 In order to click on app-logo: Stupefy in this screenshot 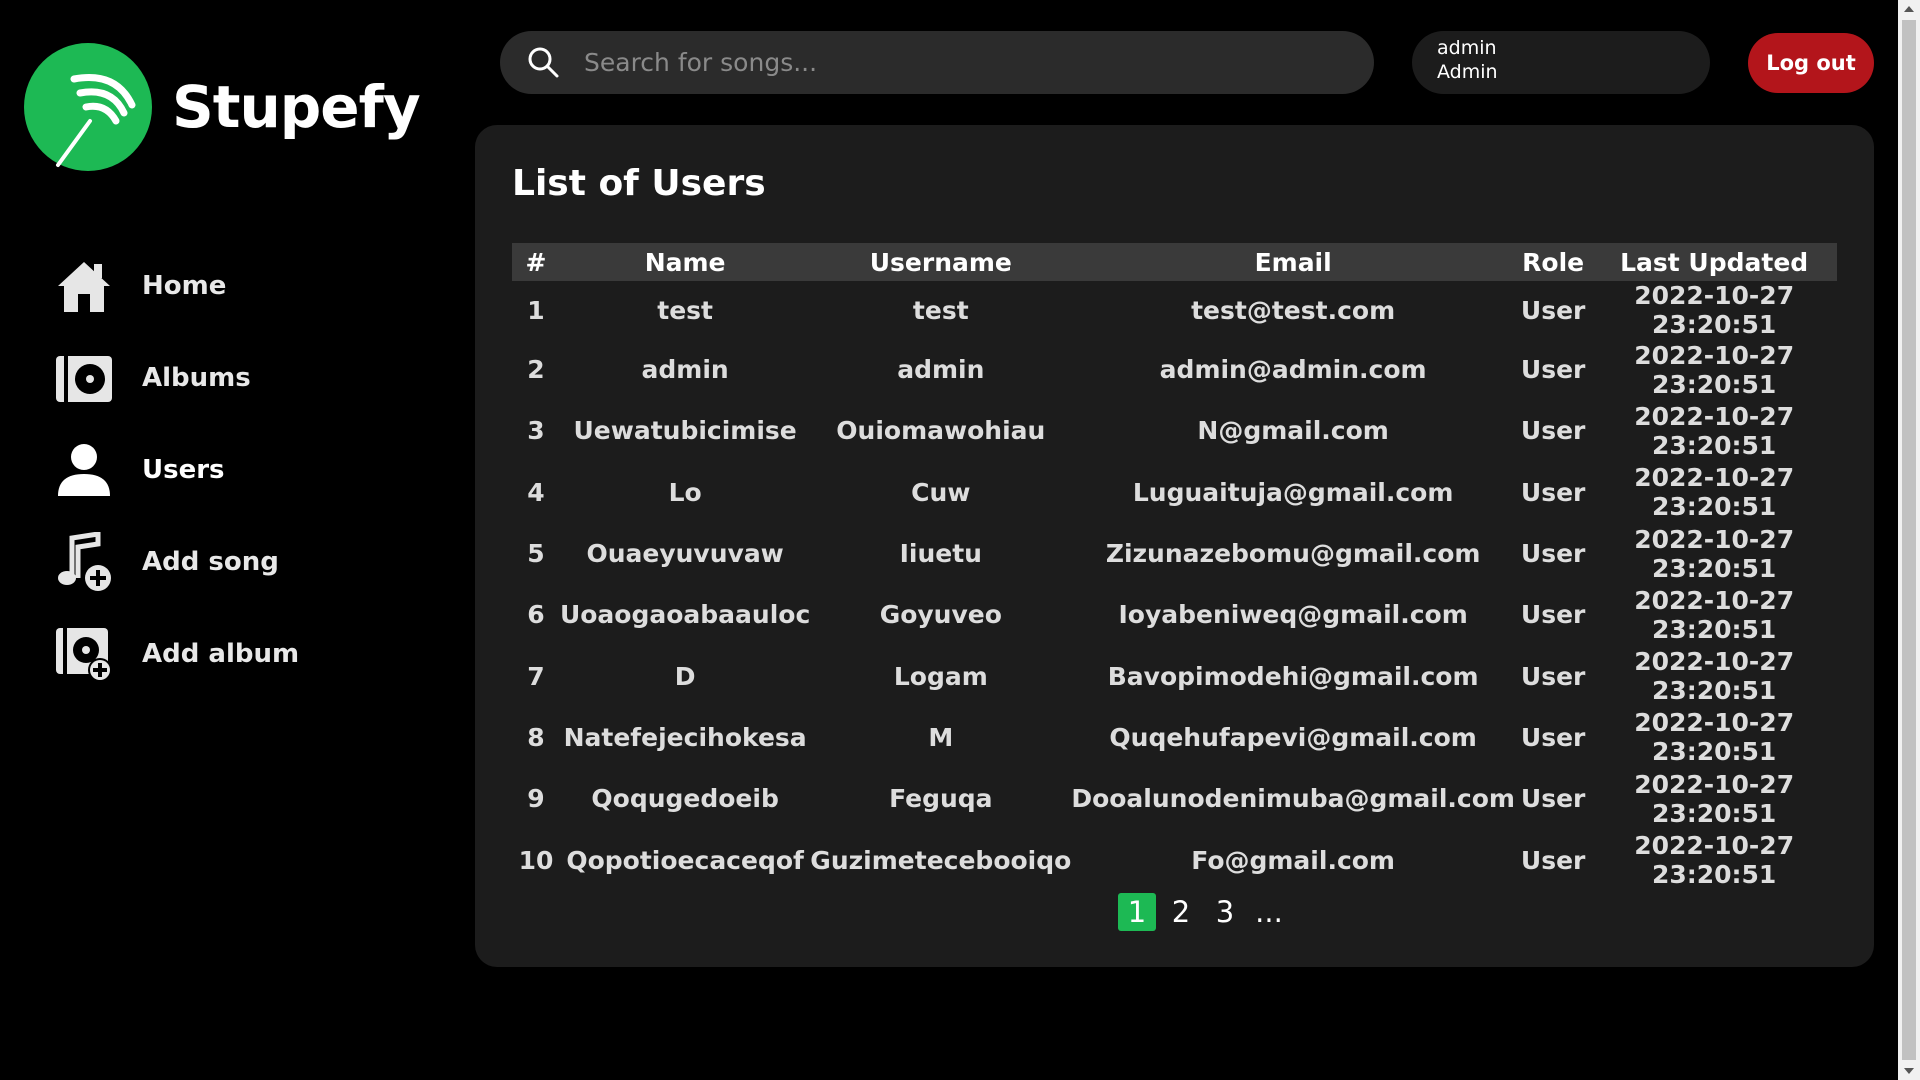, I will do `click(222, 107)`.